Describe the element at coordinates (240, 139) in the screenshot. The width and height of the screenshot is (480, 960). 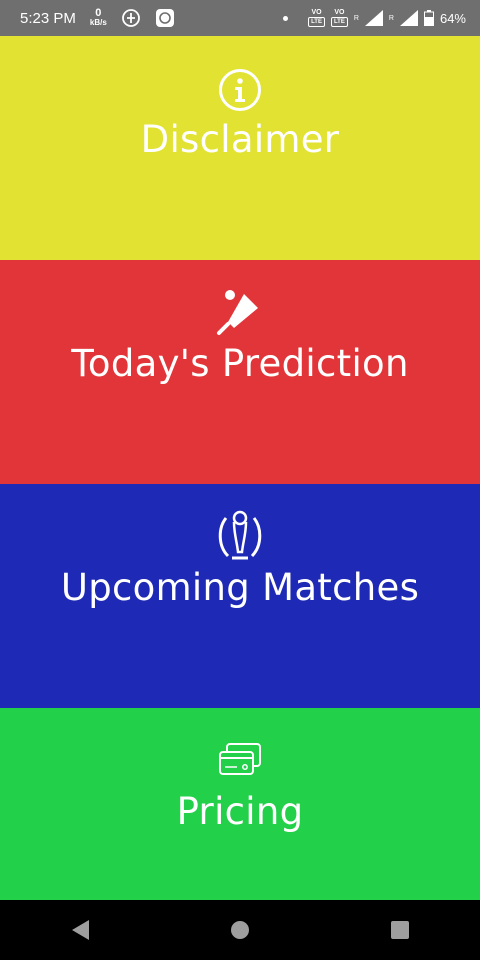
I see `disclaimer-label: Disclaimer` at that location.